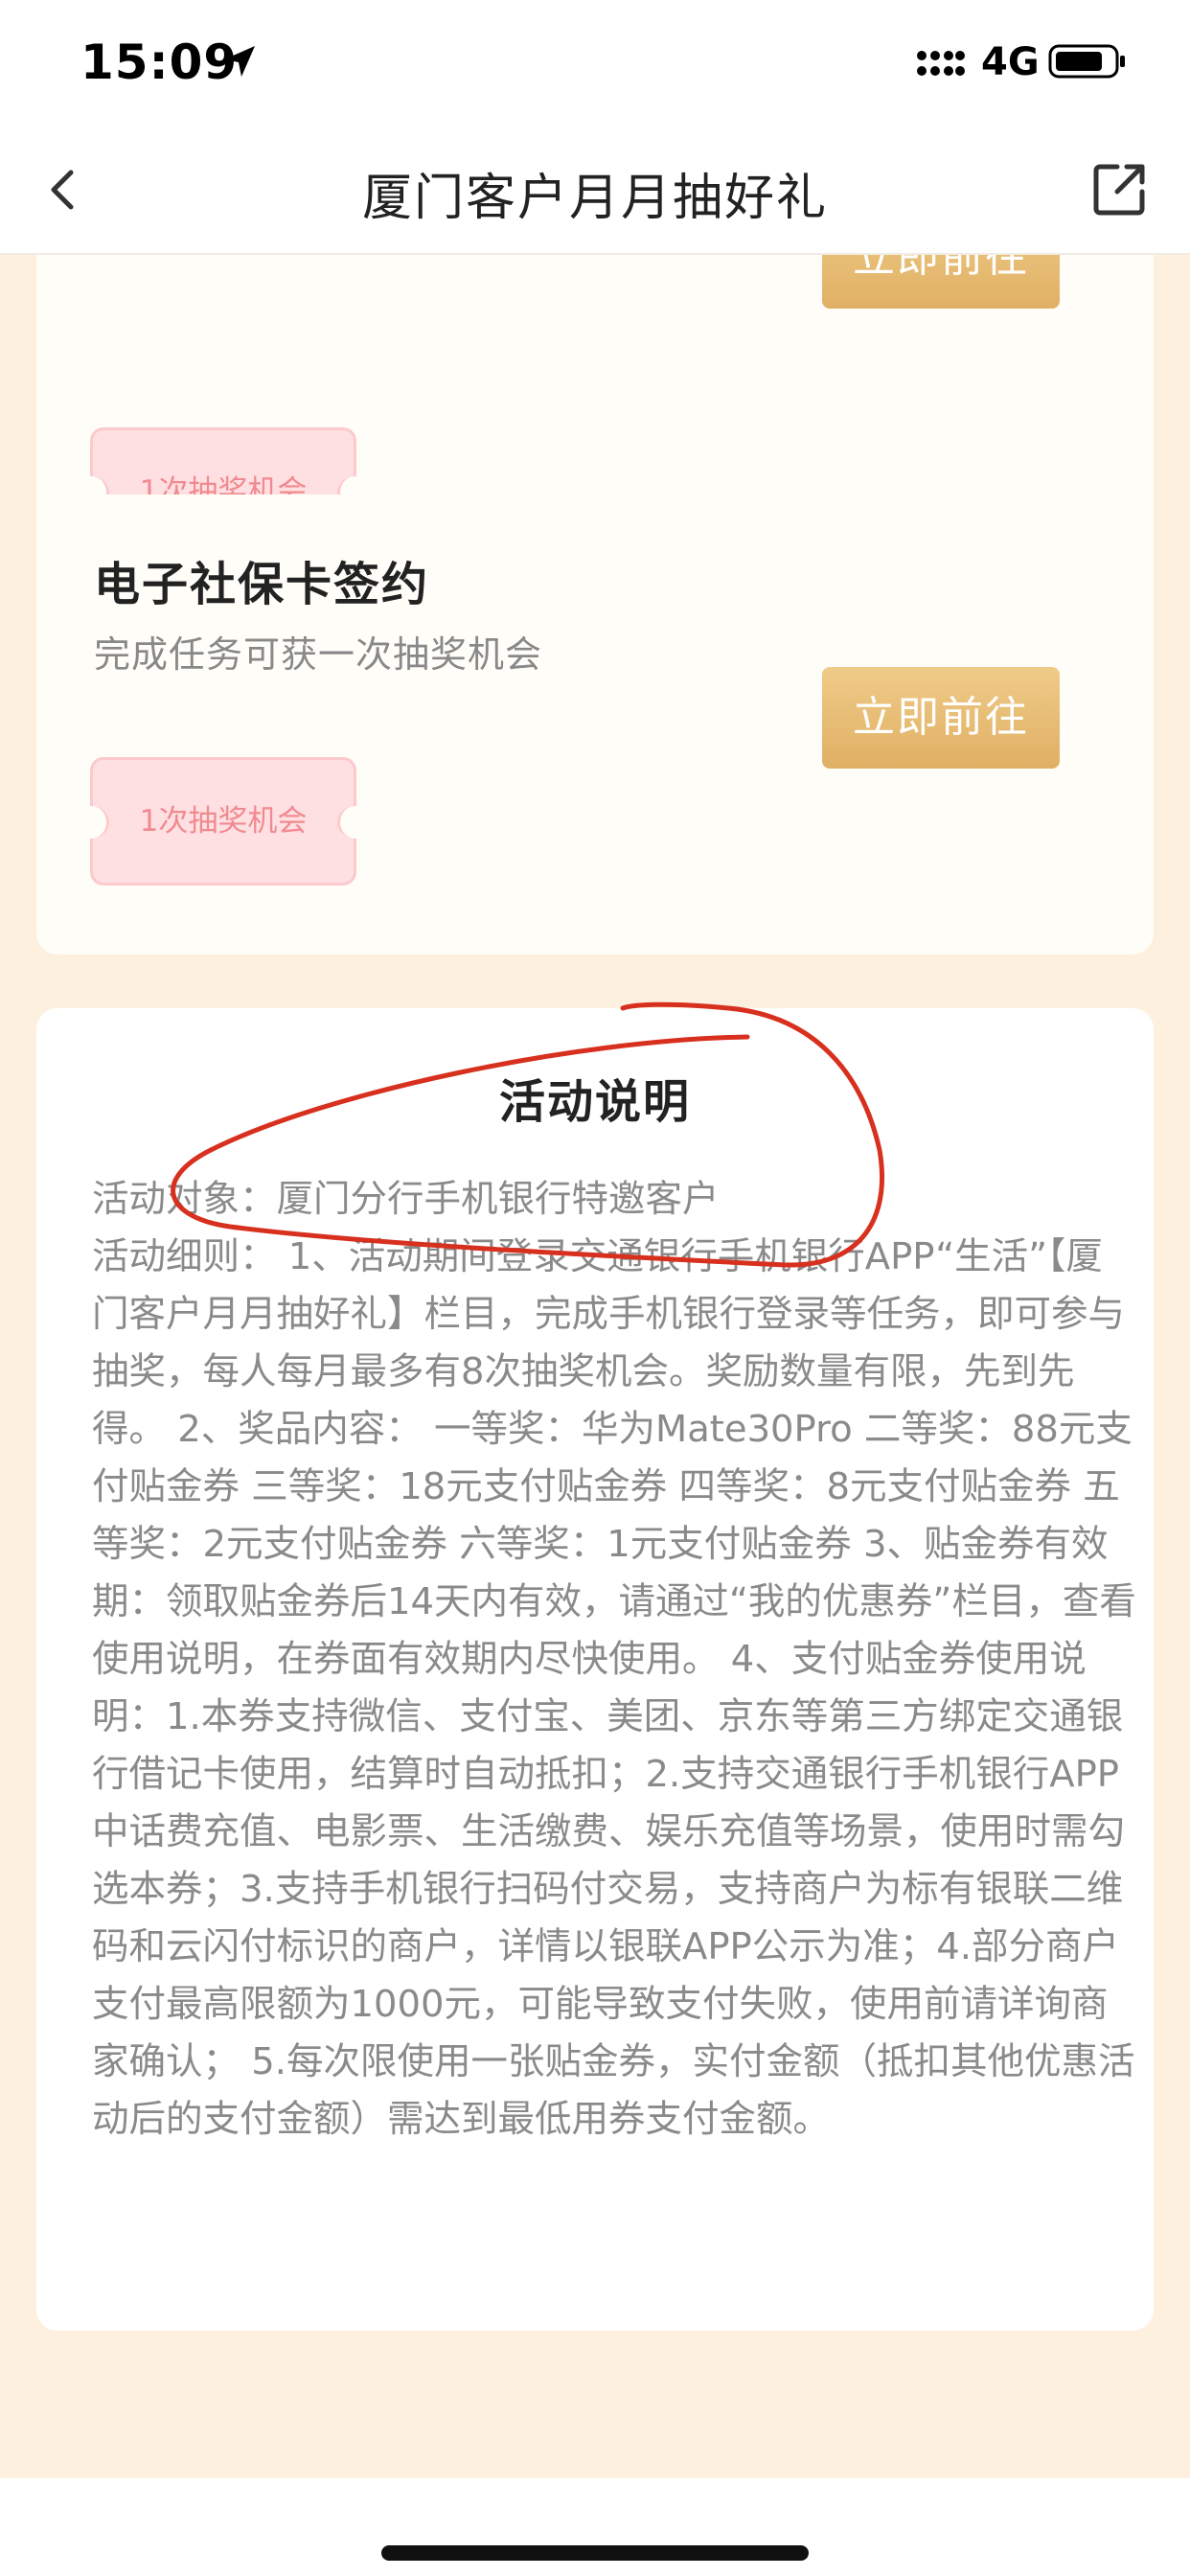 The width and height of the screenshot is (1190, 2576). Describe the element at coordinates (319, 654) in the screenshot. I see `task-subtitle: 完成任务可获一次抽奖机会` at that location.